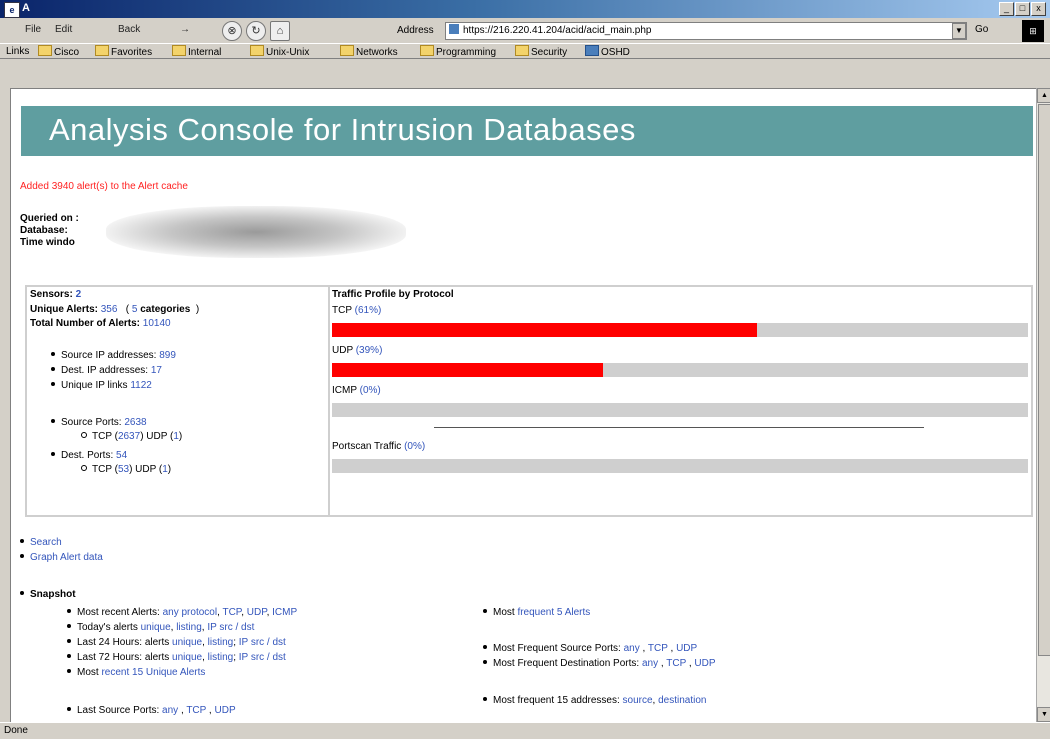  What do you see at coordinates (231, 612) in the screenshot?
I see `recent-tcp-link: TCP` at bounding box center [231, 612].